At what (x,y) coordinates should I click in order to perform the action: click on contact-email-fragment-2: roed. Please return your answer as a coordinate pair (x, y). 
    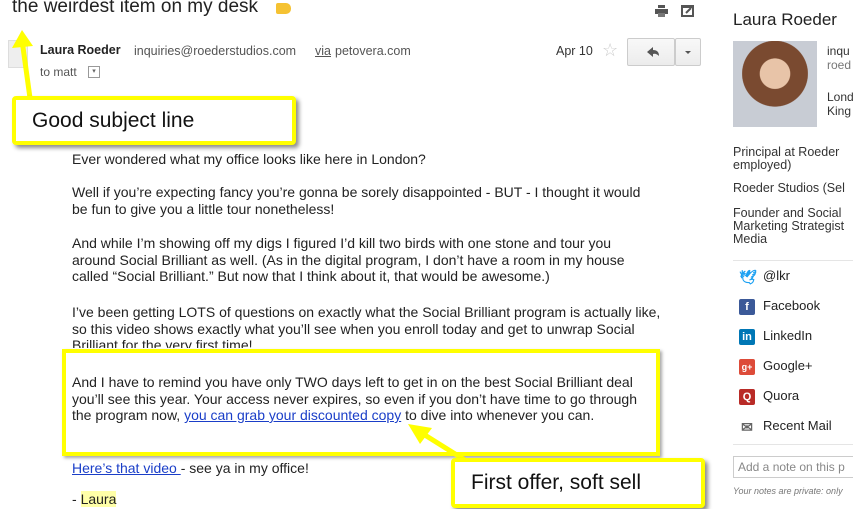
    Looking at the image, I should click on (839, 65).